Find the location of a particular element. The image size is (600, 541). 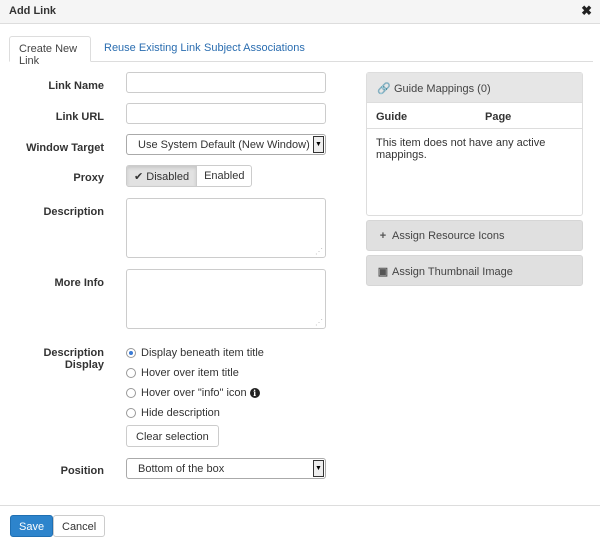

position-select: Bottom of the box ▼ is located at coordinates (226, 468).